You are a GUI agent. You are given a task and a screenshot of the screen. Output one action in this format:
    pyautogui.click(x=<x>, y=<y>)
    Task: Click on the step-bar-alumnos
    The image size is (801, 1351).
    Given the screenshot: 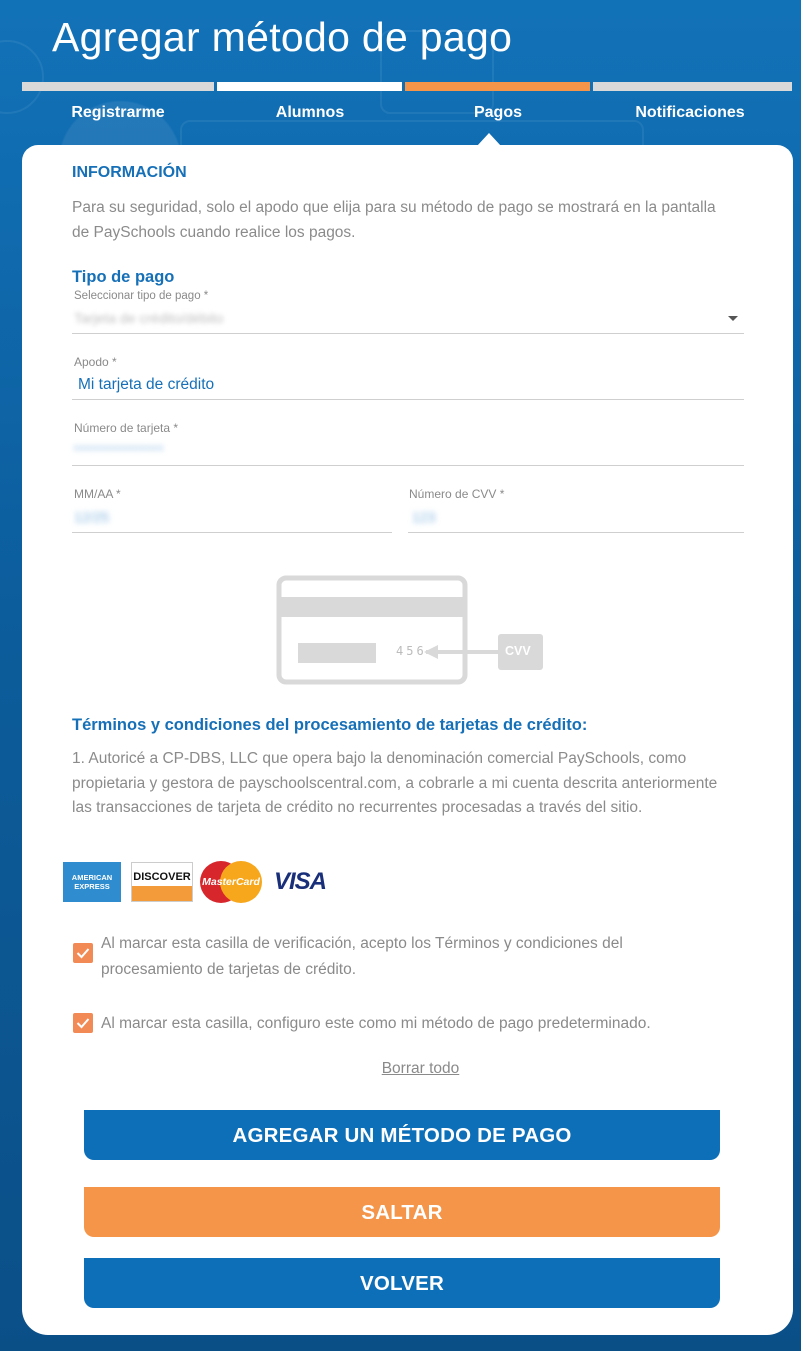 What is the action you would take?
    pyautogui.click(x=309, y=86)
    